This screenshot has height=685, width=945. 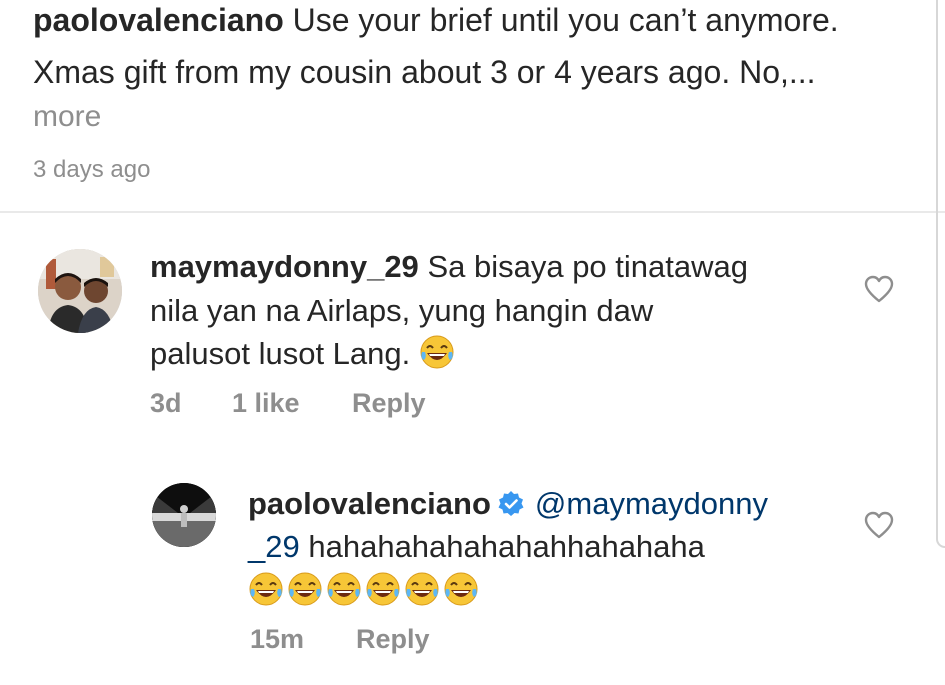 I want to click on comment-timestamp: 3d, so click(x=166, y=403).